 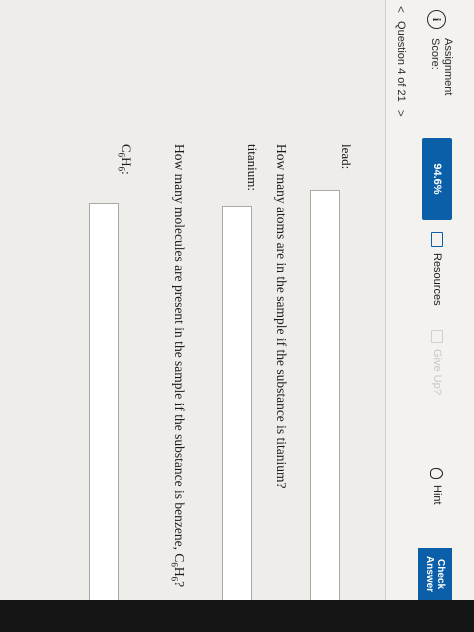 I want to click on molecules-question-suffix: ?, so click(x=179, y=584).